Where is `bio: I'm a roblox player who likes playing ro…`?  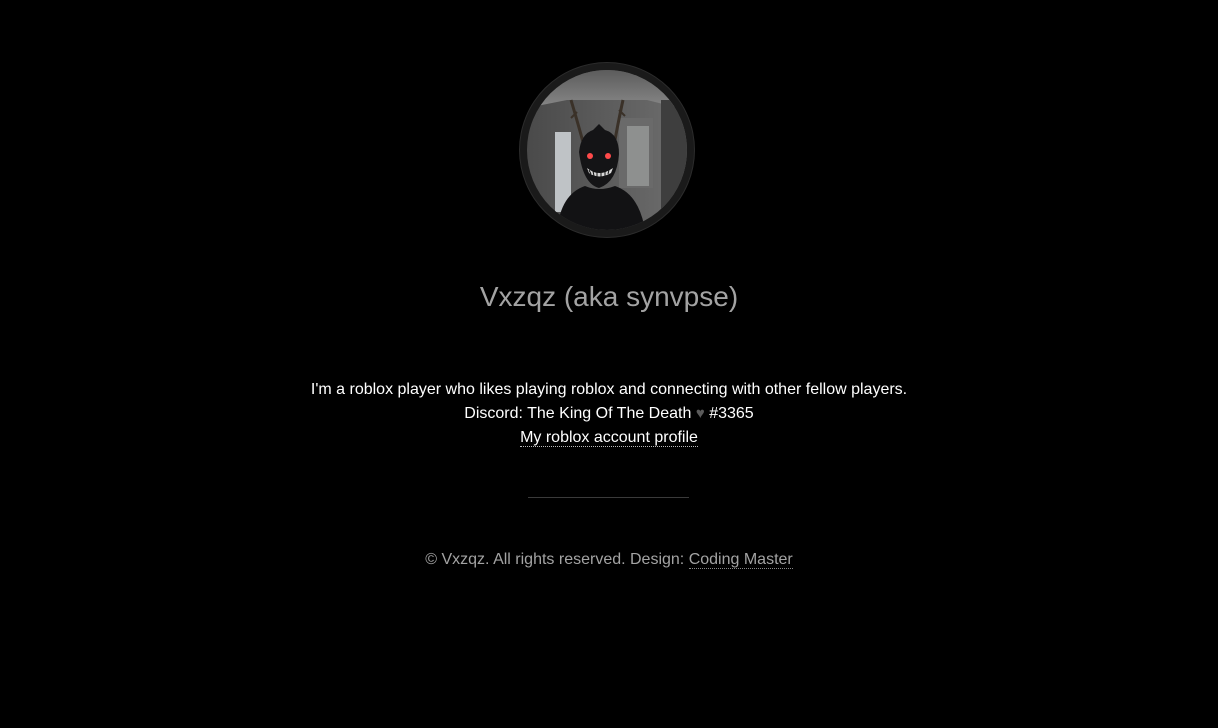 bio: I'm a roblox player who likes playing ro… is located at coordinates (609, 414).